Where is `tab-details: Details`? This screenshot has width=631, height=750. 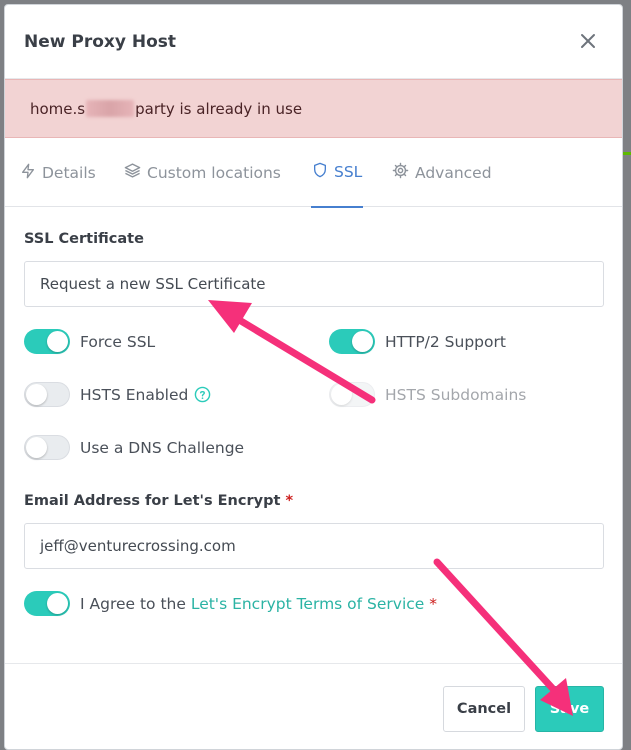 tab-details: Details is located at coordinates (58, 172).